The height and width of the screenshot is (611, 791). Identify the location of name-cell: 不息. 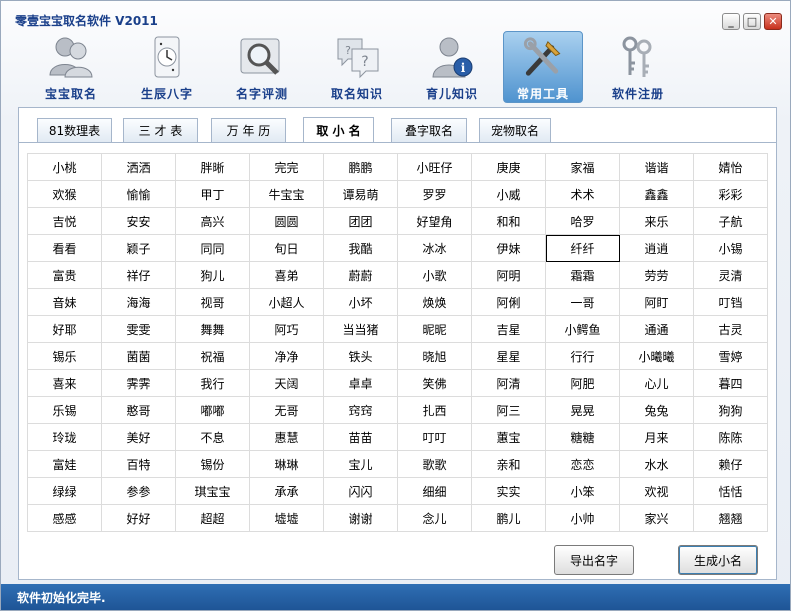
(213, 437).